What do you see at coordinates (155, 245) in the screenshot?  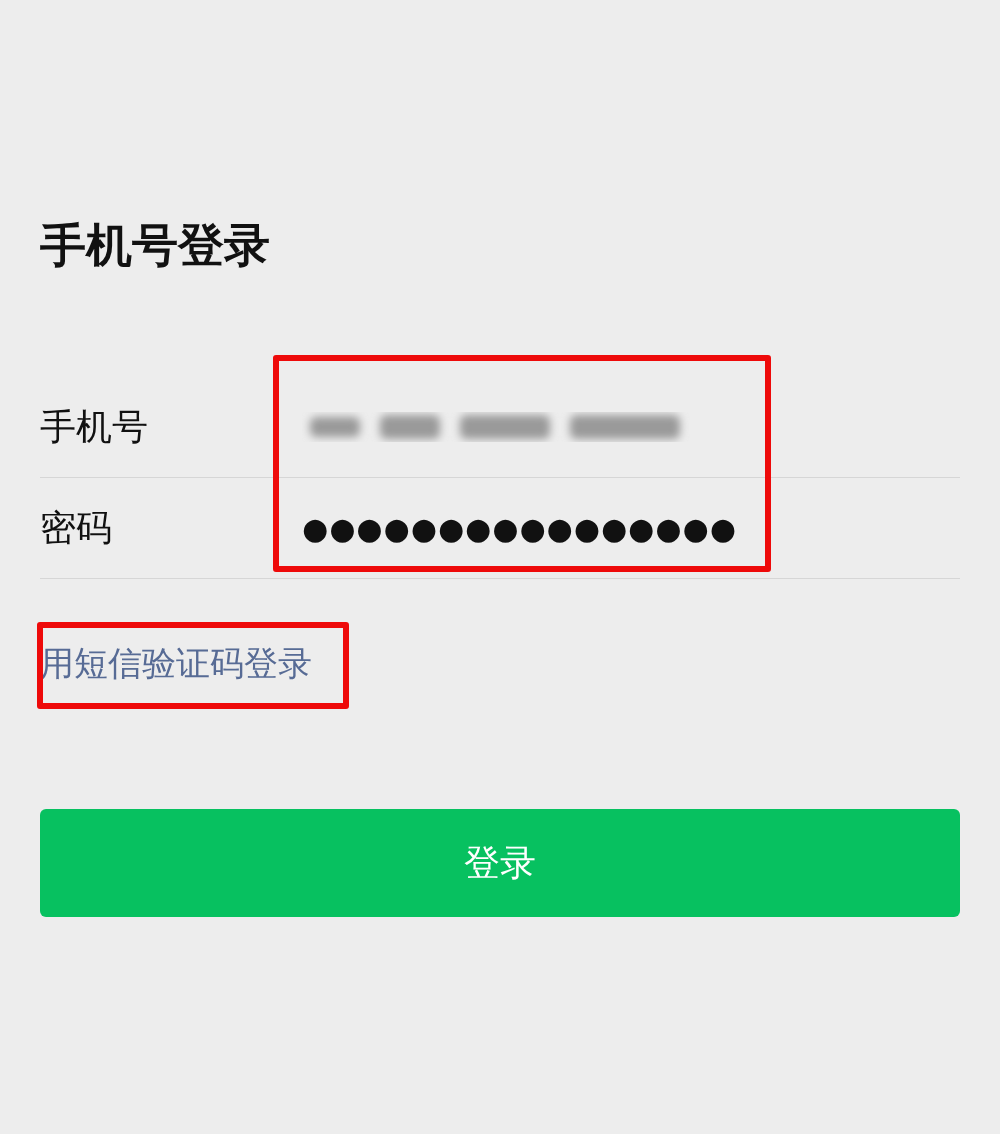 I see `page-title: 手机号登录` at bounding box center [155, 245].